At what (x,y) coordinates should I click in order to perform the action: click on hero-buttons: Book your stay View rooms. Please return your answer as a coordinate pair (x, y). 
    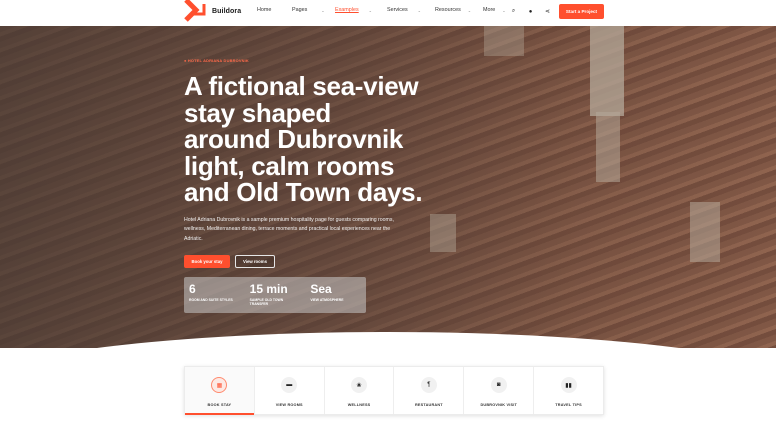
    Looking at the image, I should click on (304, 261).